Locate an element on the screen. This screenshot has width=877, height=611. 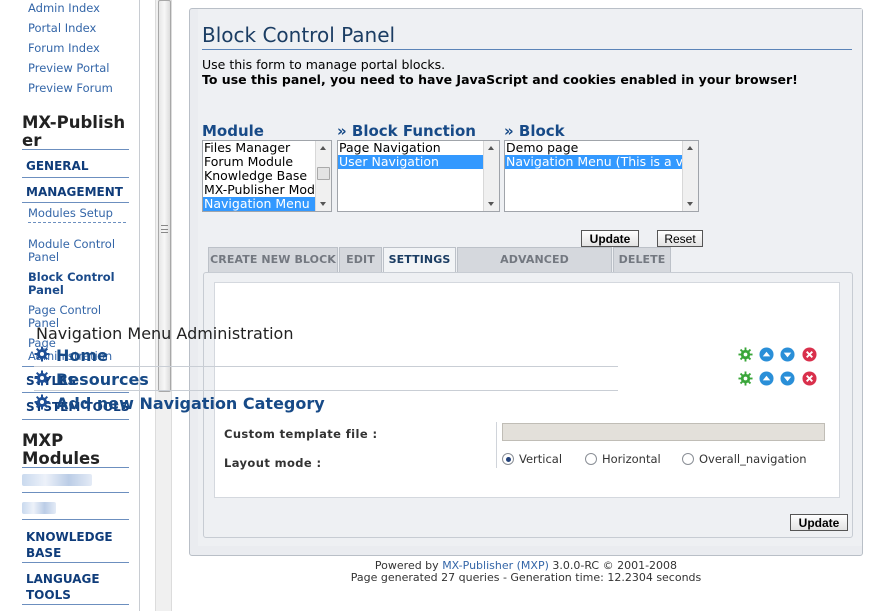
custom-template-input is located at coordinates (663, 432).